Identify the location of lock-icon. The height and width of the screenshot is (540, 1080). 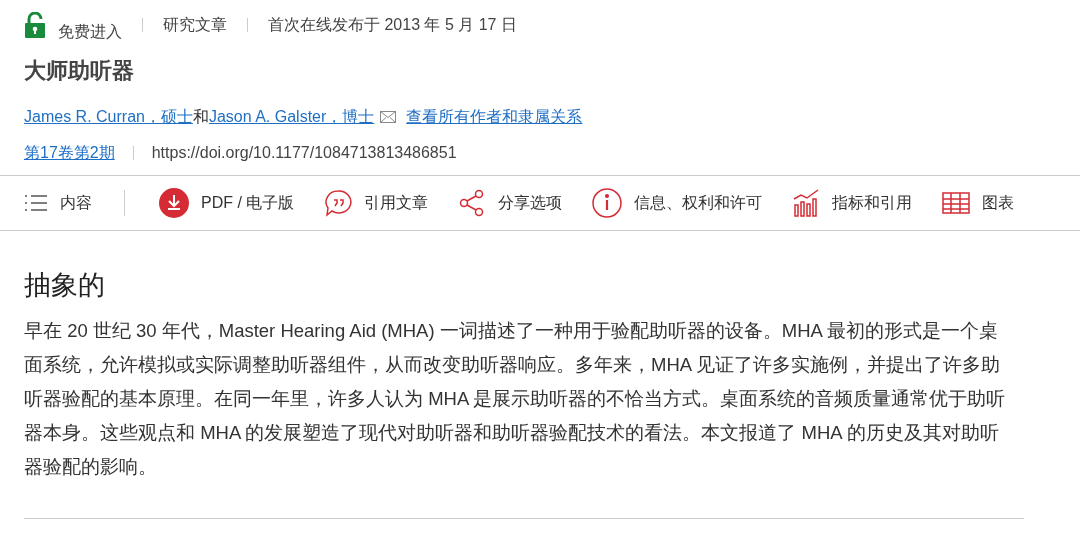
(35, 25).